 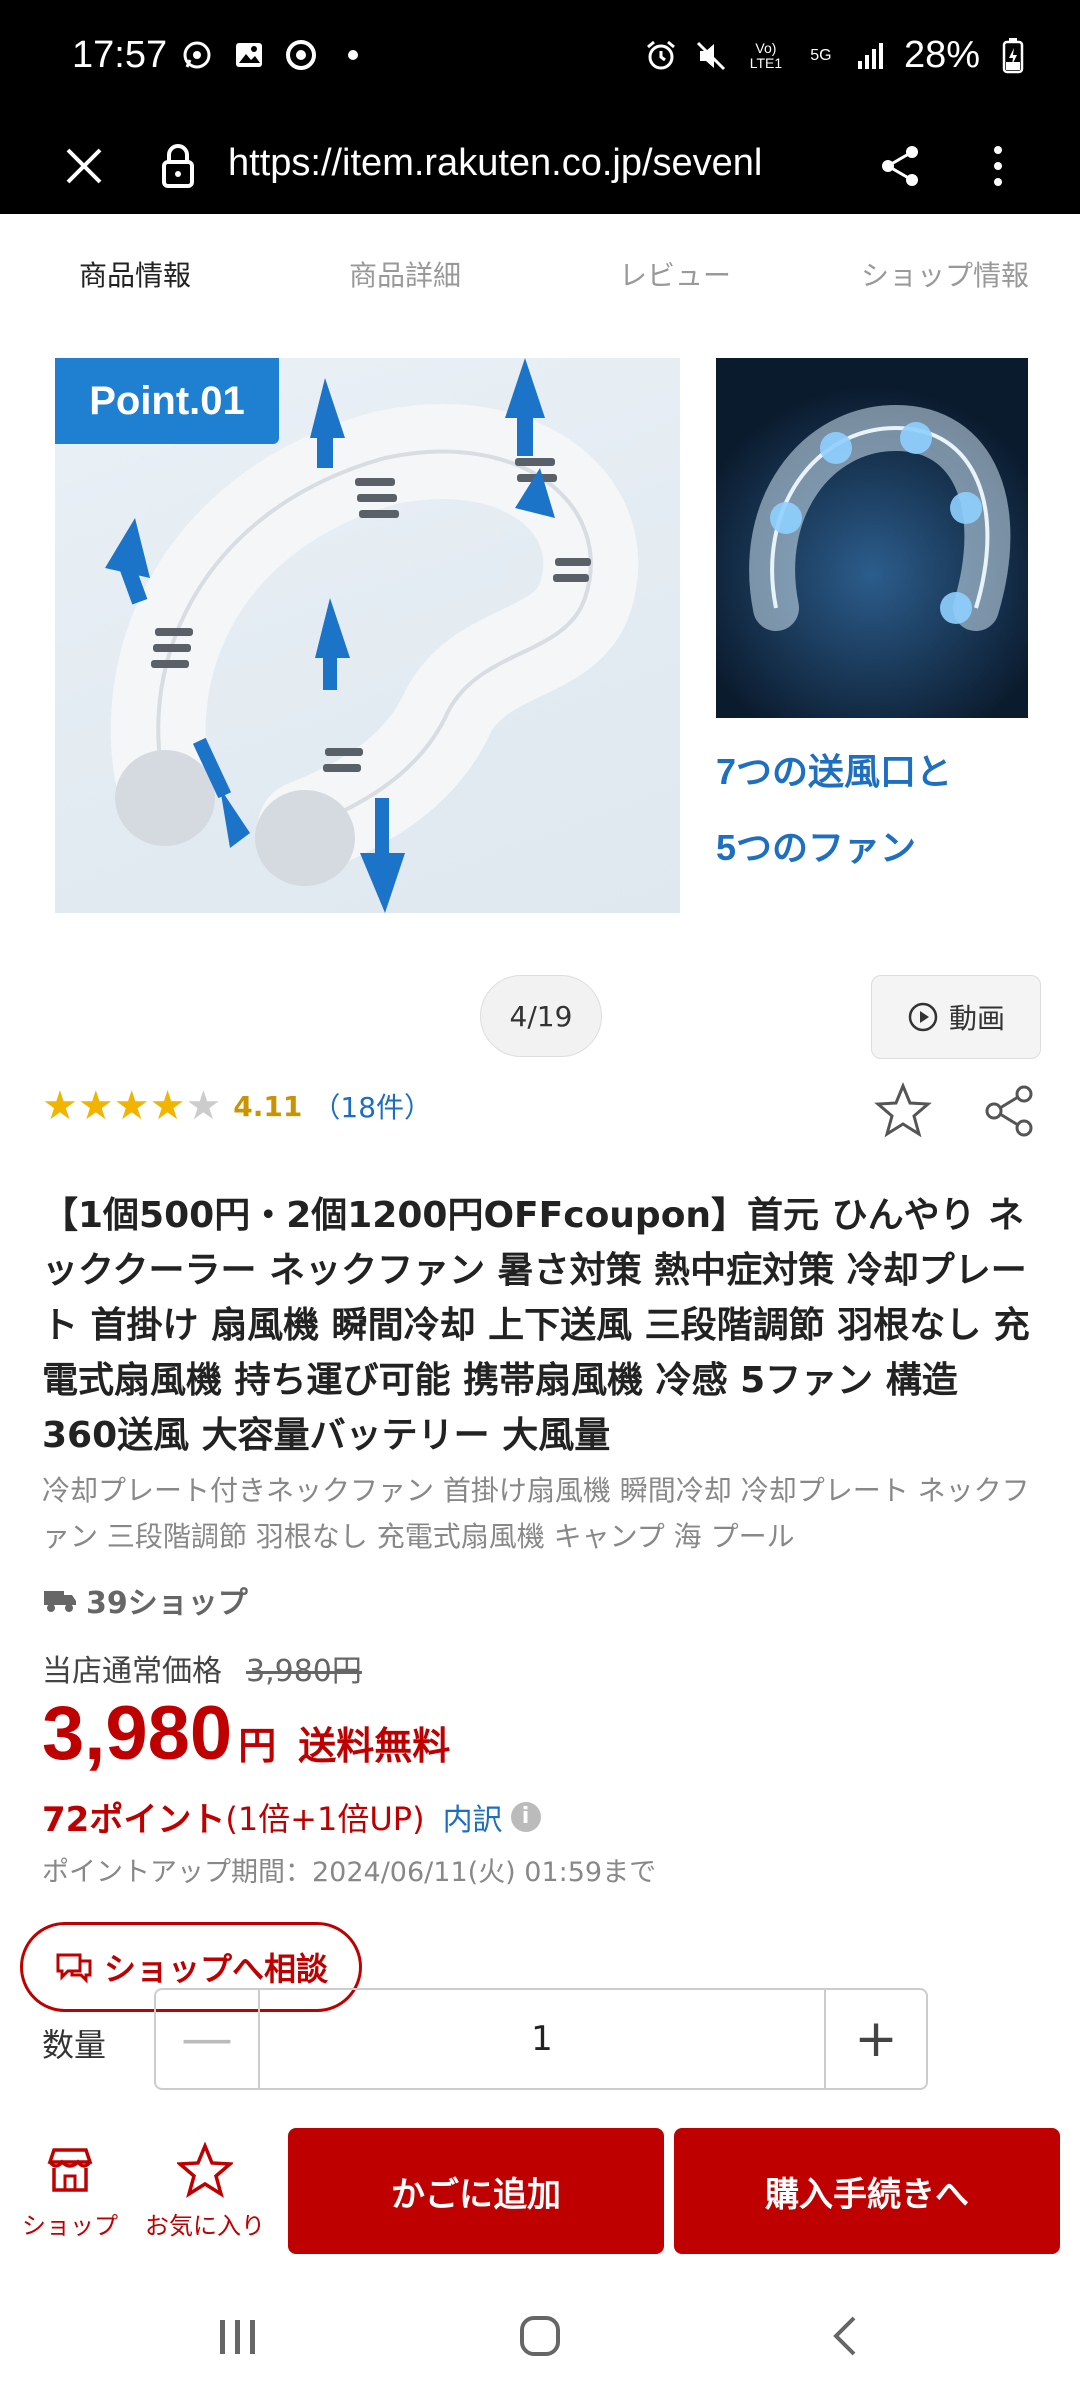 I want to click on bottom-action-bar: ショップ お気に入り かごに追加 購入手続きへ, so click(x=540, y=2194).